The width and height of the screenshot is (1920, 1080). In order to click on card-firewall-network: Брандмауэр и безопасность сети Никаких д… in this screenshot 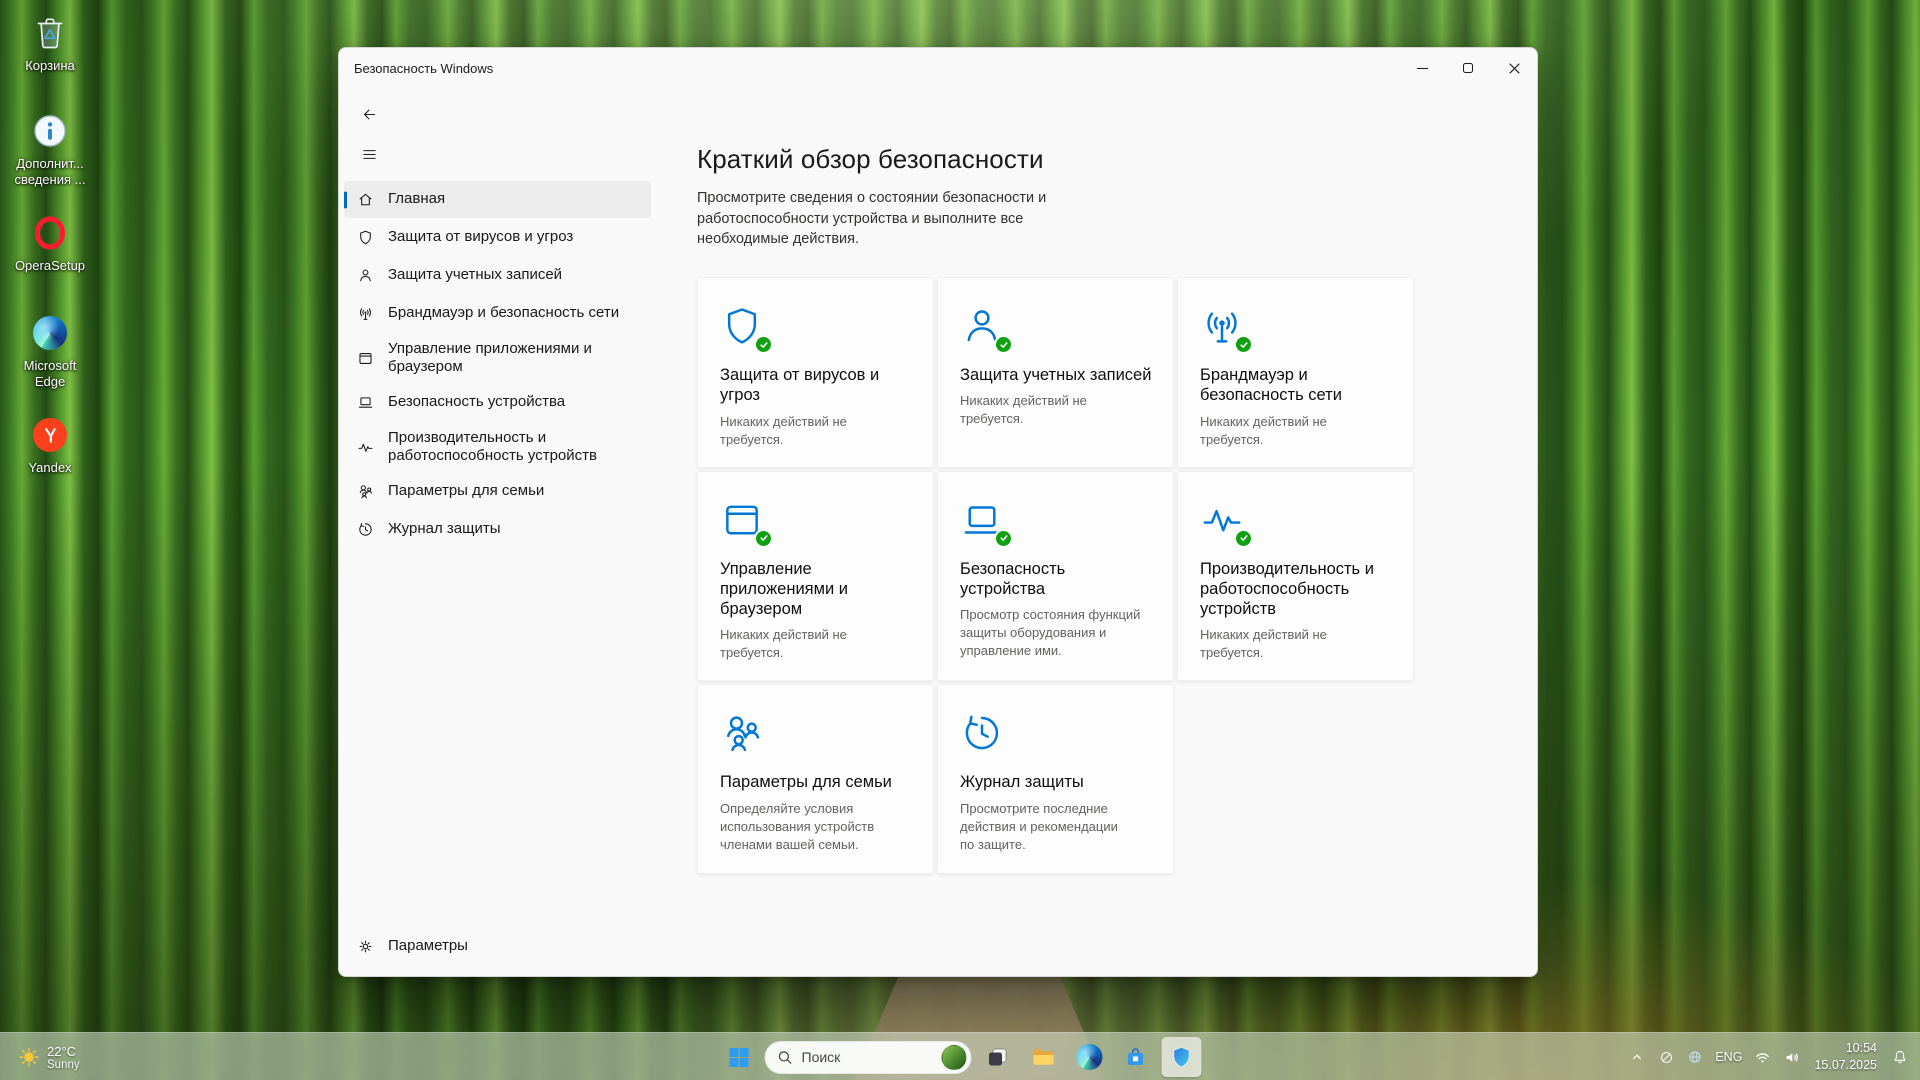, I will do `click(1295, 372)`.